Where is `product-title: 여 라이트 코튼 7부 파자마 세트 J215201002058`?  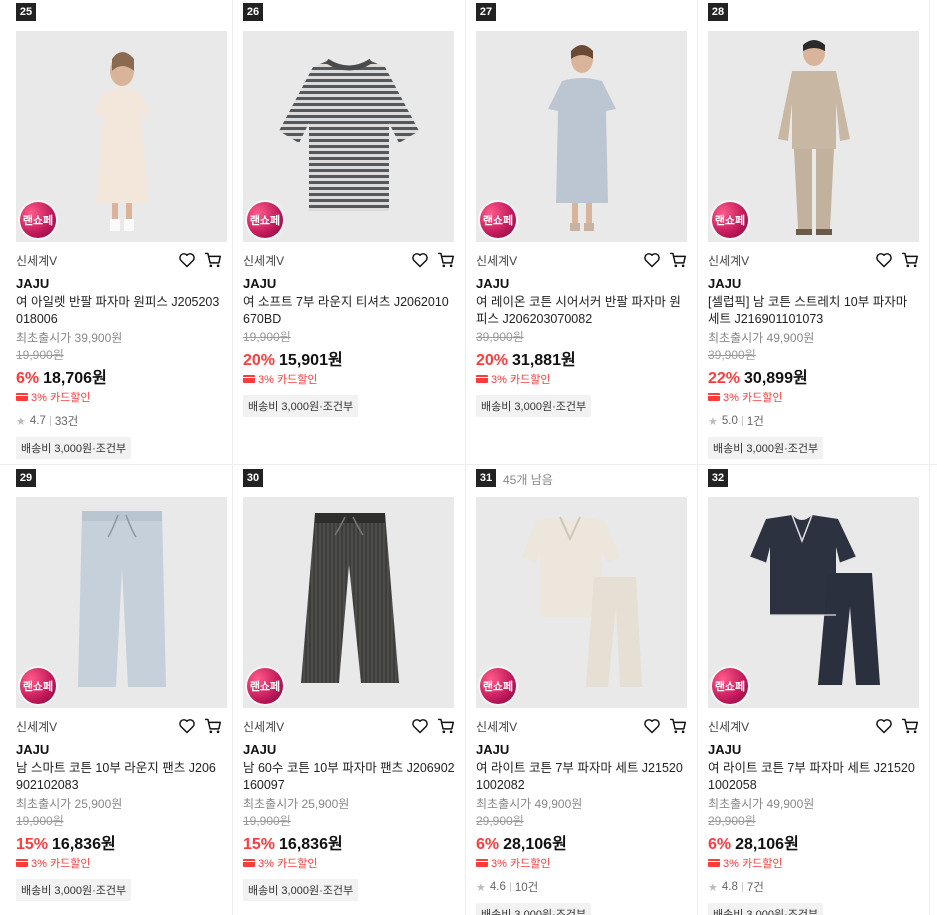 product-title: 여 라이트 코튼 7부 파자마 세트 J215201002058 is located at coordinates (813, 777).